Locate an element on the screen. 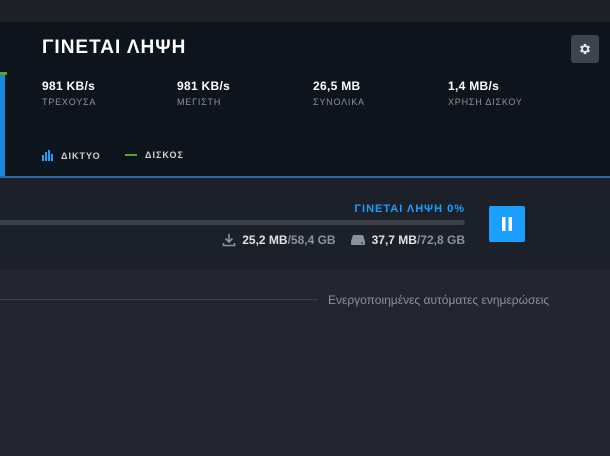 This screenshot has height=456, width=610. stat-disk-usage-label: ΧΡΗΣΗ ΔΙΣΚΟΥ is located at coordinates (485, 102).